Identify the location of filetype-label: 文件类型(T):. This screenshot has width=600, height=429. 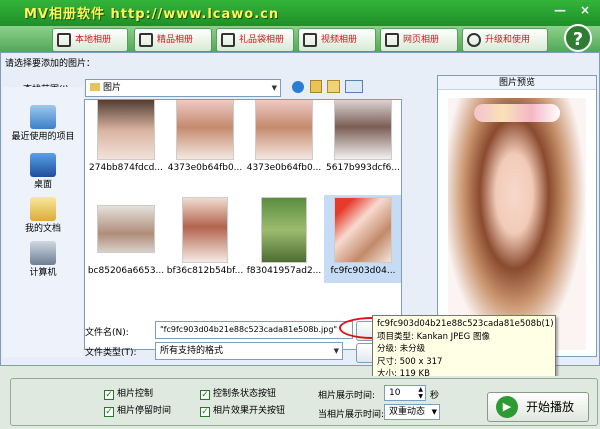
(111, 353).